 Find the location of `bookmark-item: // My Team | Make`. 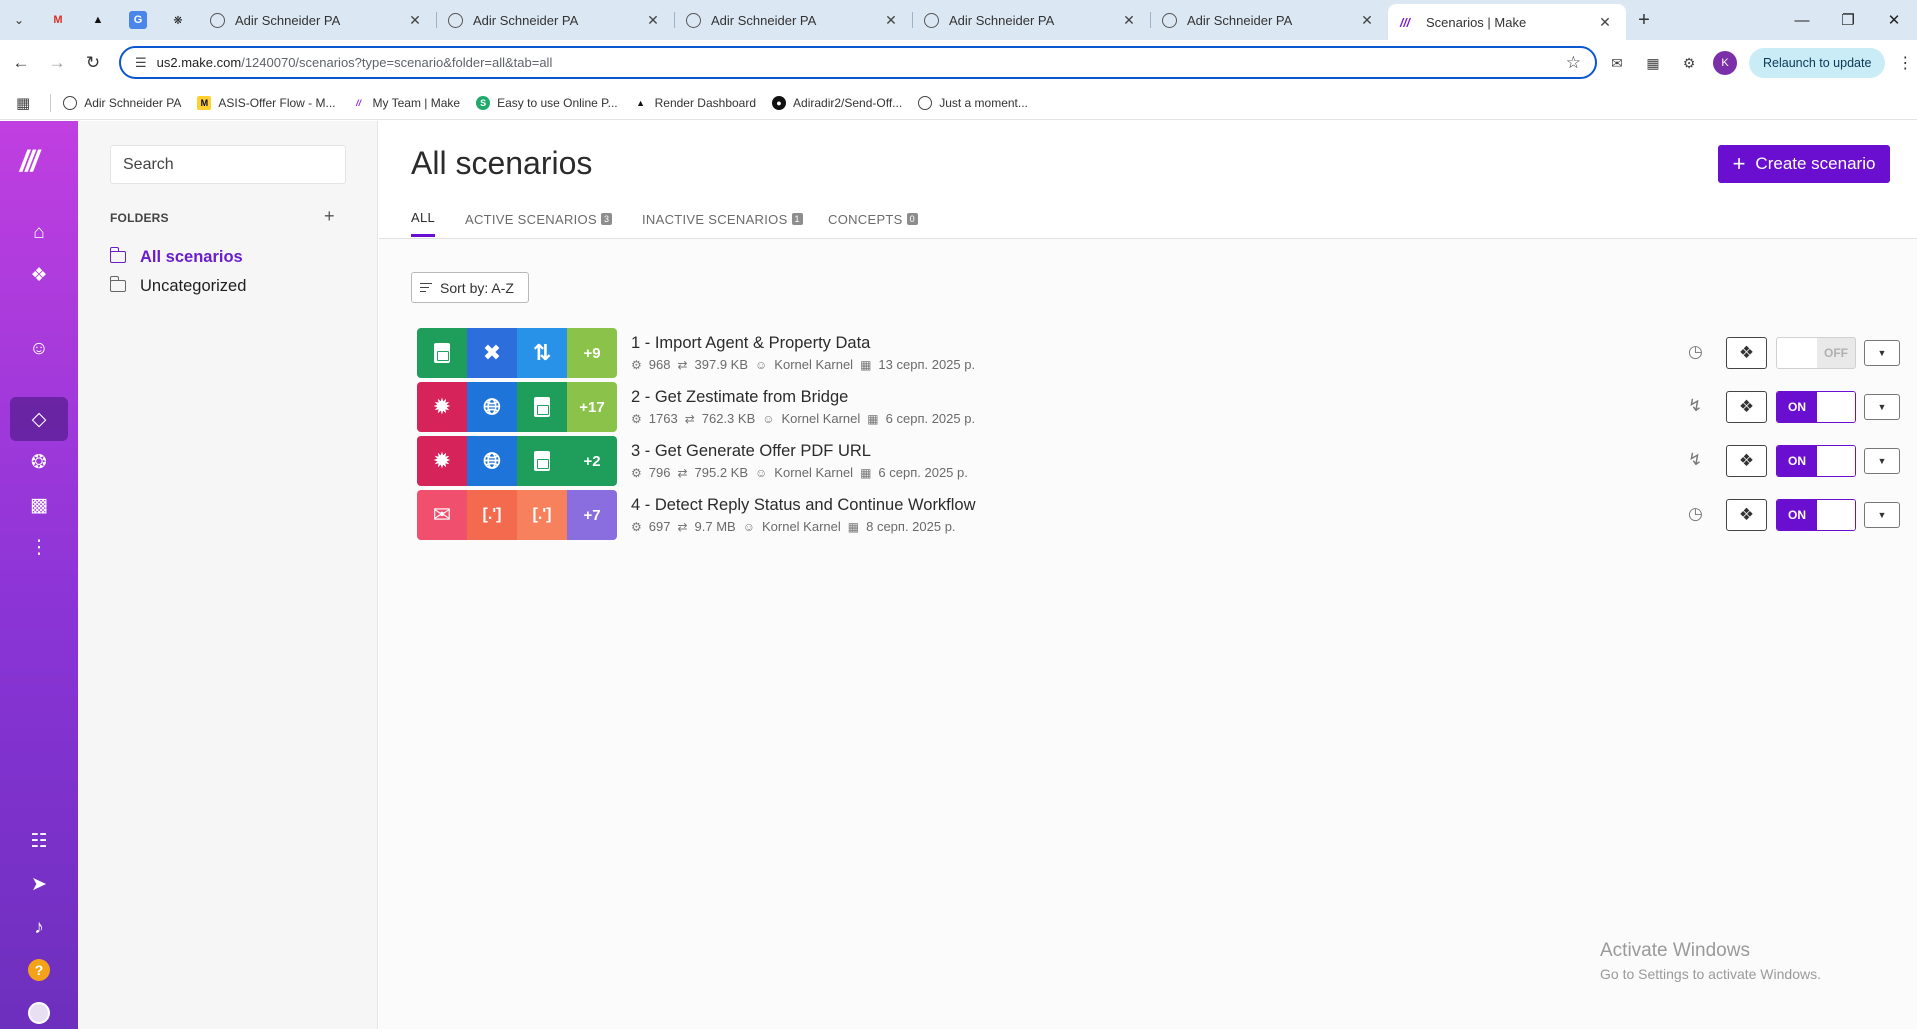

bookmark-item: // My Team | Make is located at coordinates (406, 102).